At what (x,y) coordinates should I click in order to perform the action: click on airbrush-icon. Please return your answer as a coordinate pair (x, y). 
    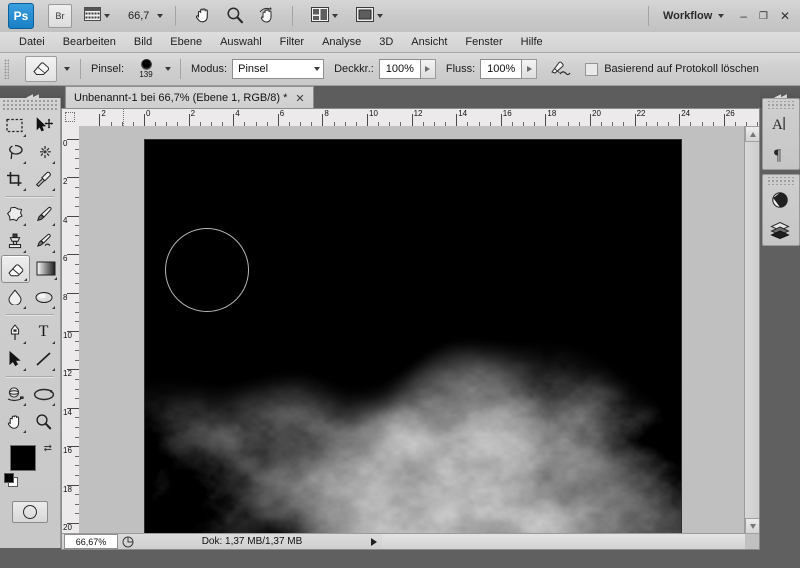
    Looking at the image, I should click on (560, 70).